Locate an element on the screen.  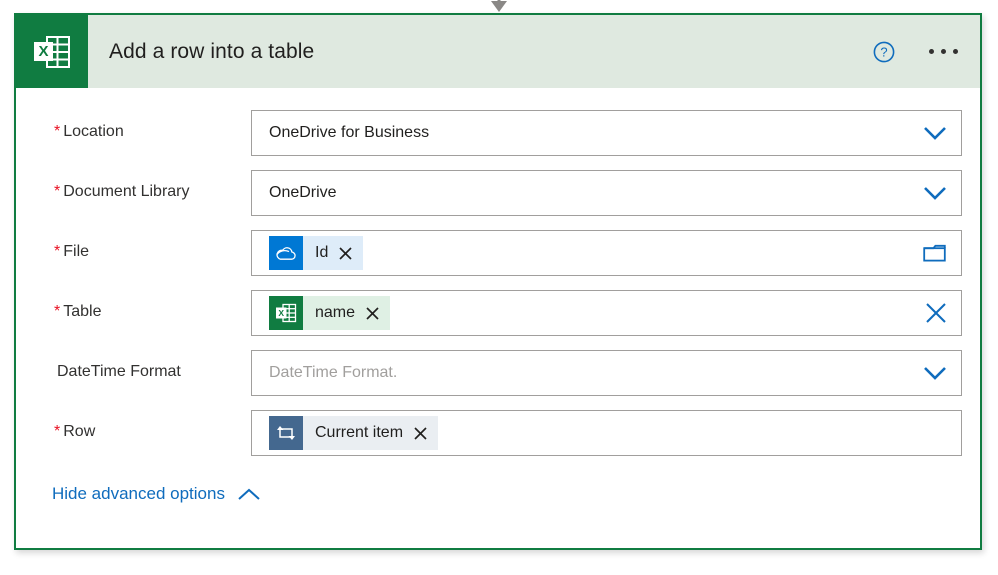
hide-advanced-options-link: Hide advanced options is located at coordinates (156, 494).